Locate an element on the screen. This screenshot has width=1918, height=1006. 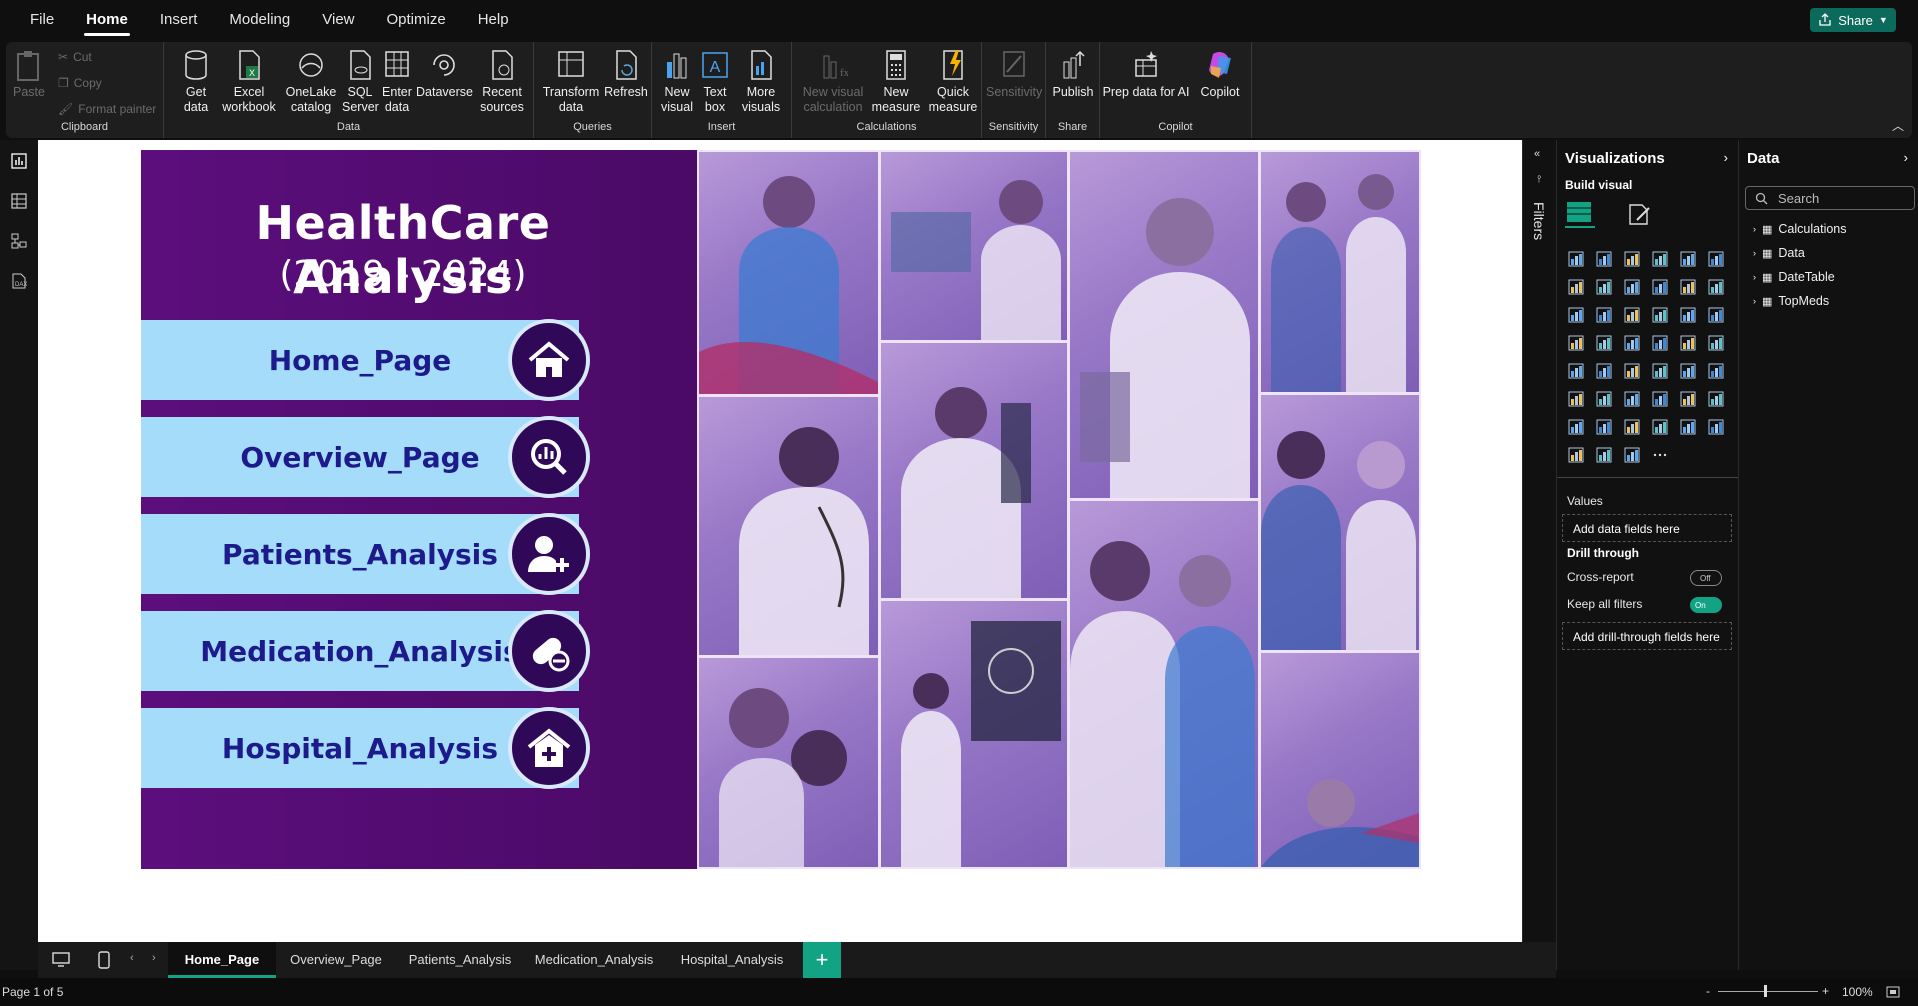
table-view-icon is located at coordinates (19, 201).